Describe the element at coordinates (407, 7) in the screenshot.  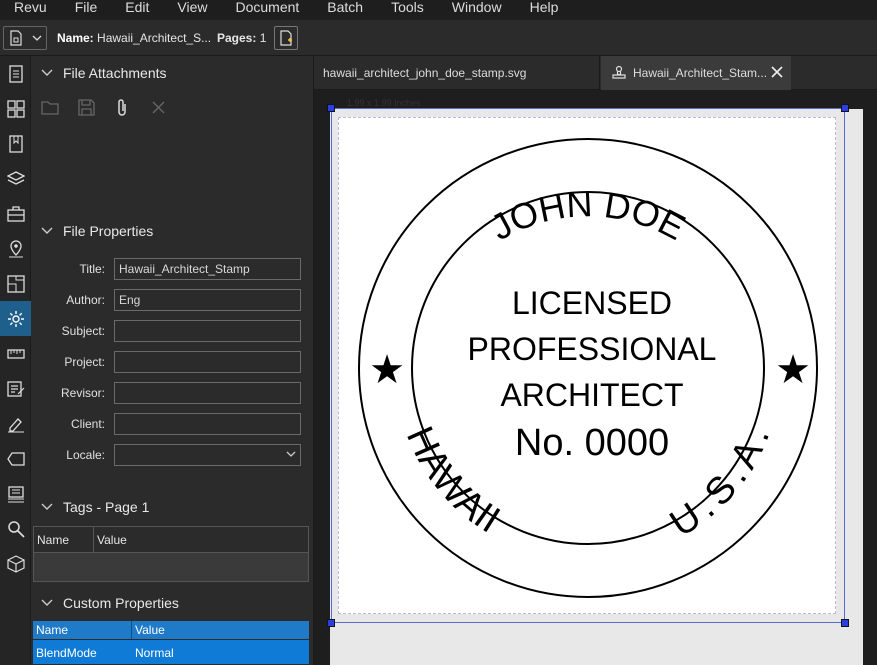
I see `menu-tools: Tools` at that location.